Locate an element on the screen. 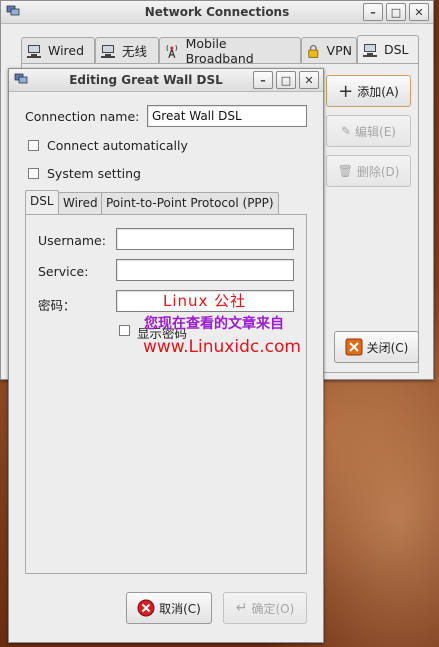 This screenshot has width=439, height=647. lock-icon is located at coordinates (313, 51).